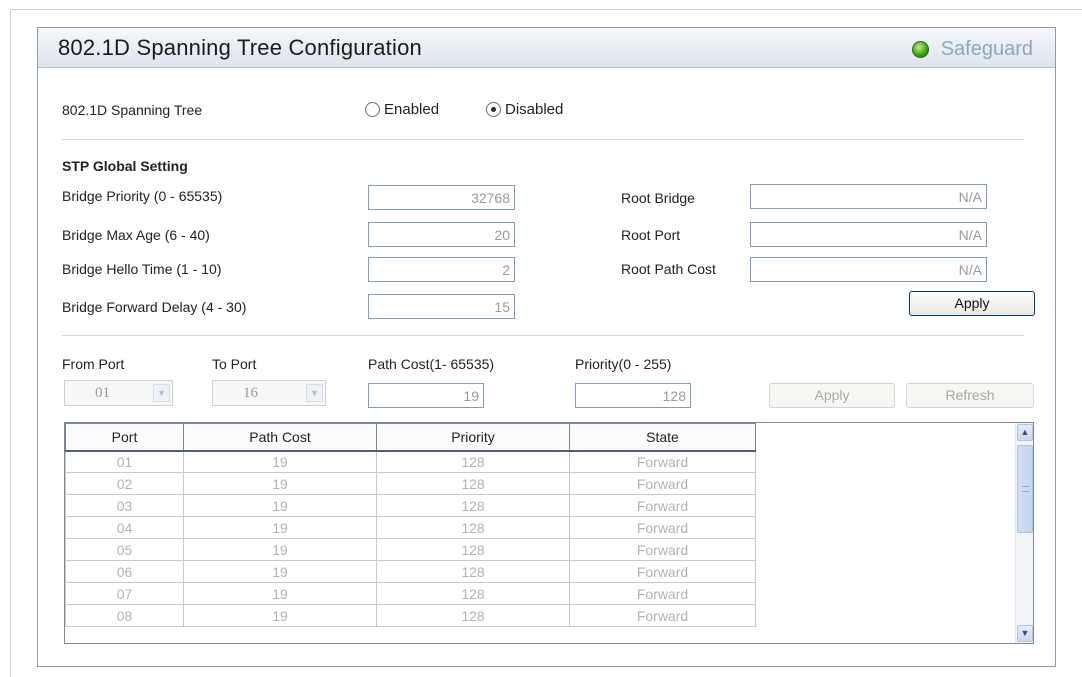 The image size is (1082, 677). Describe the element at coordinates (93, 364) in the screenshot. I see `from-port-label: From Port` at that location.